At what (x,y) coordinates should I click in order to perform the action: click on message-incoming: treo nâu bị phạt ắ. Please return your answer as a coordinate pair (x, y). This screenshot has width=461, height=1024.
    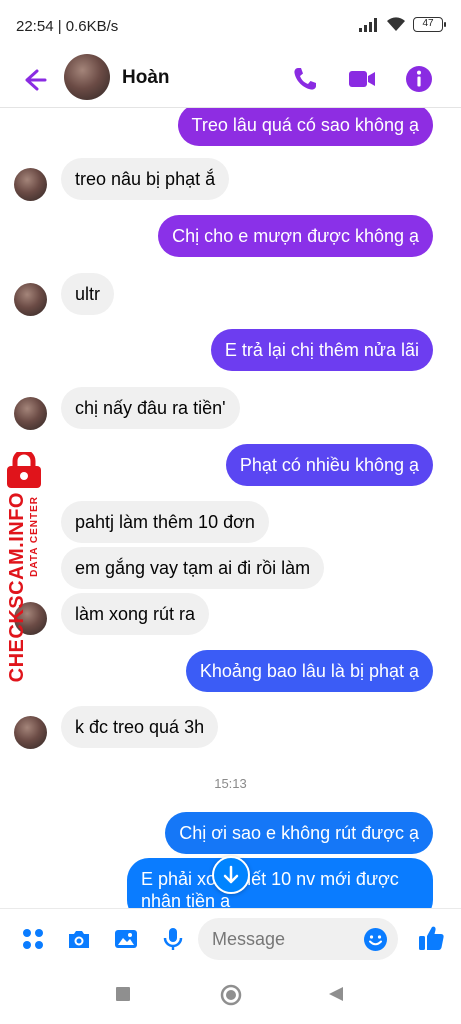
    Looking at the image, I should click on (145, 179).